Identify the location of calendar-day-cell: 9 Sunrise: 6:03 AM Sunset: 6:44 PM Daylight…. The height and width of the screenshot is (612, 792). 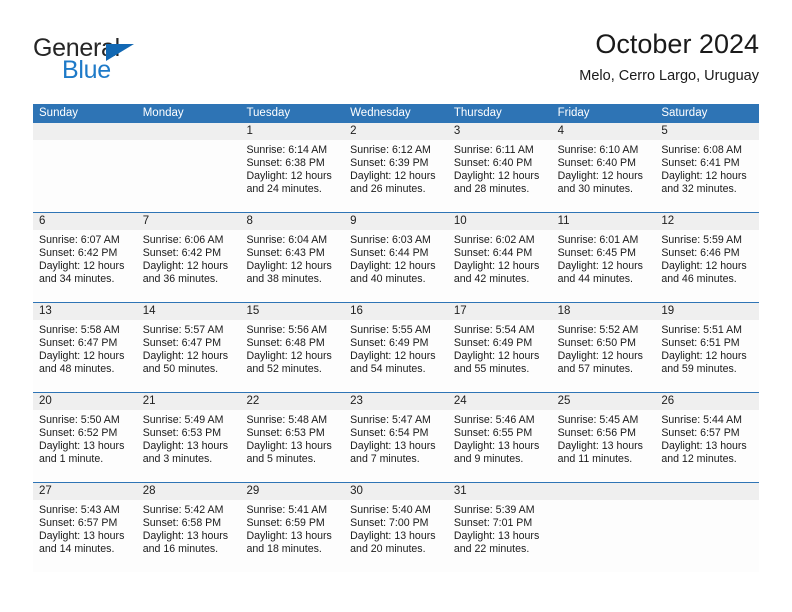
(396, 257).